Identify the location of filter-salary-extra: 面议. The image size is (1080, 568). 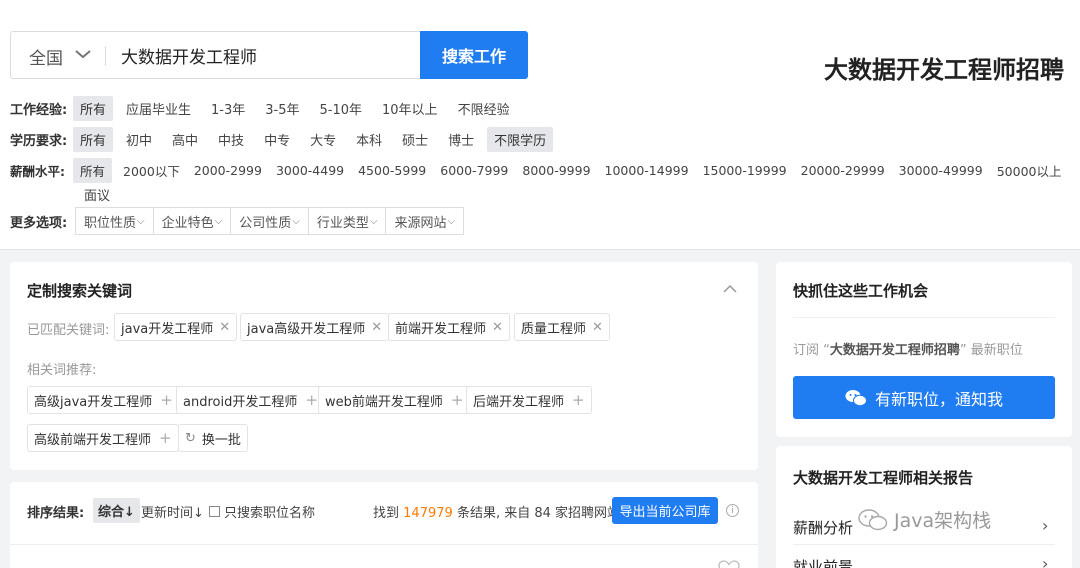
(100, 194).